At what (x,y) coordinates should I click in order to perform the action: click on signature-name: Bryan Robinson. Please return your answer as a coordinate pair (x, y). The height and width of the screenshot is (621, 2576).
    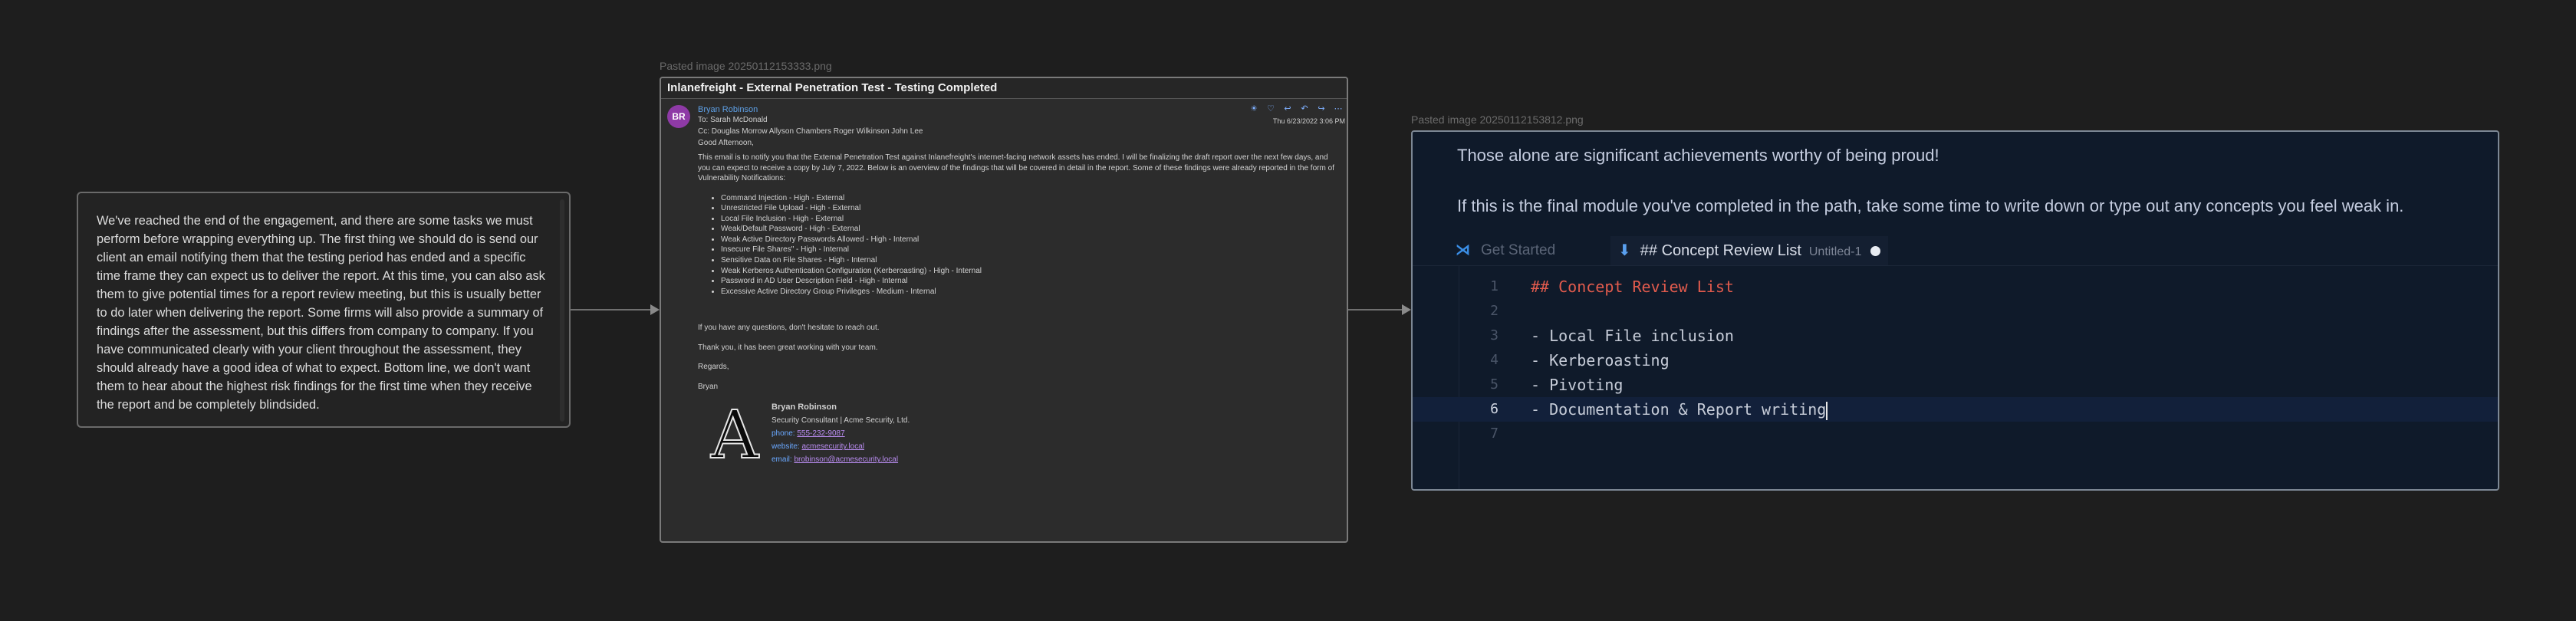
    Looking at the image, I should click on (804, 407).